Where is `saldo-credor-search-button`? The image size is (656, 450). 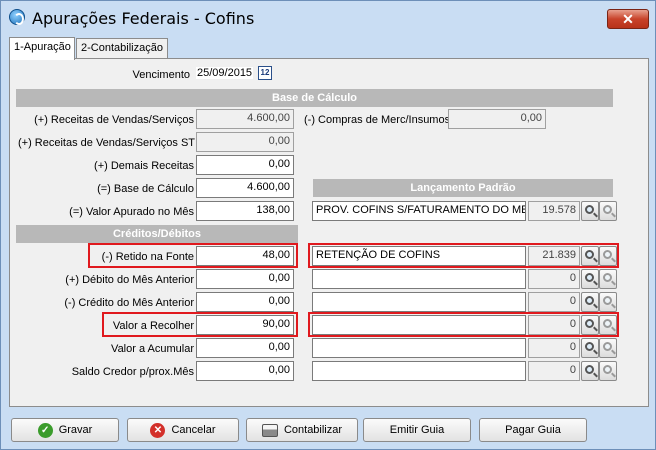
saldo-credor-search-button is located at coordinates (590, 371).